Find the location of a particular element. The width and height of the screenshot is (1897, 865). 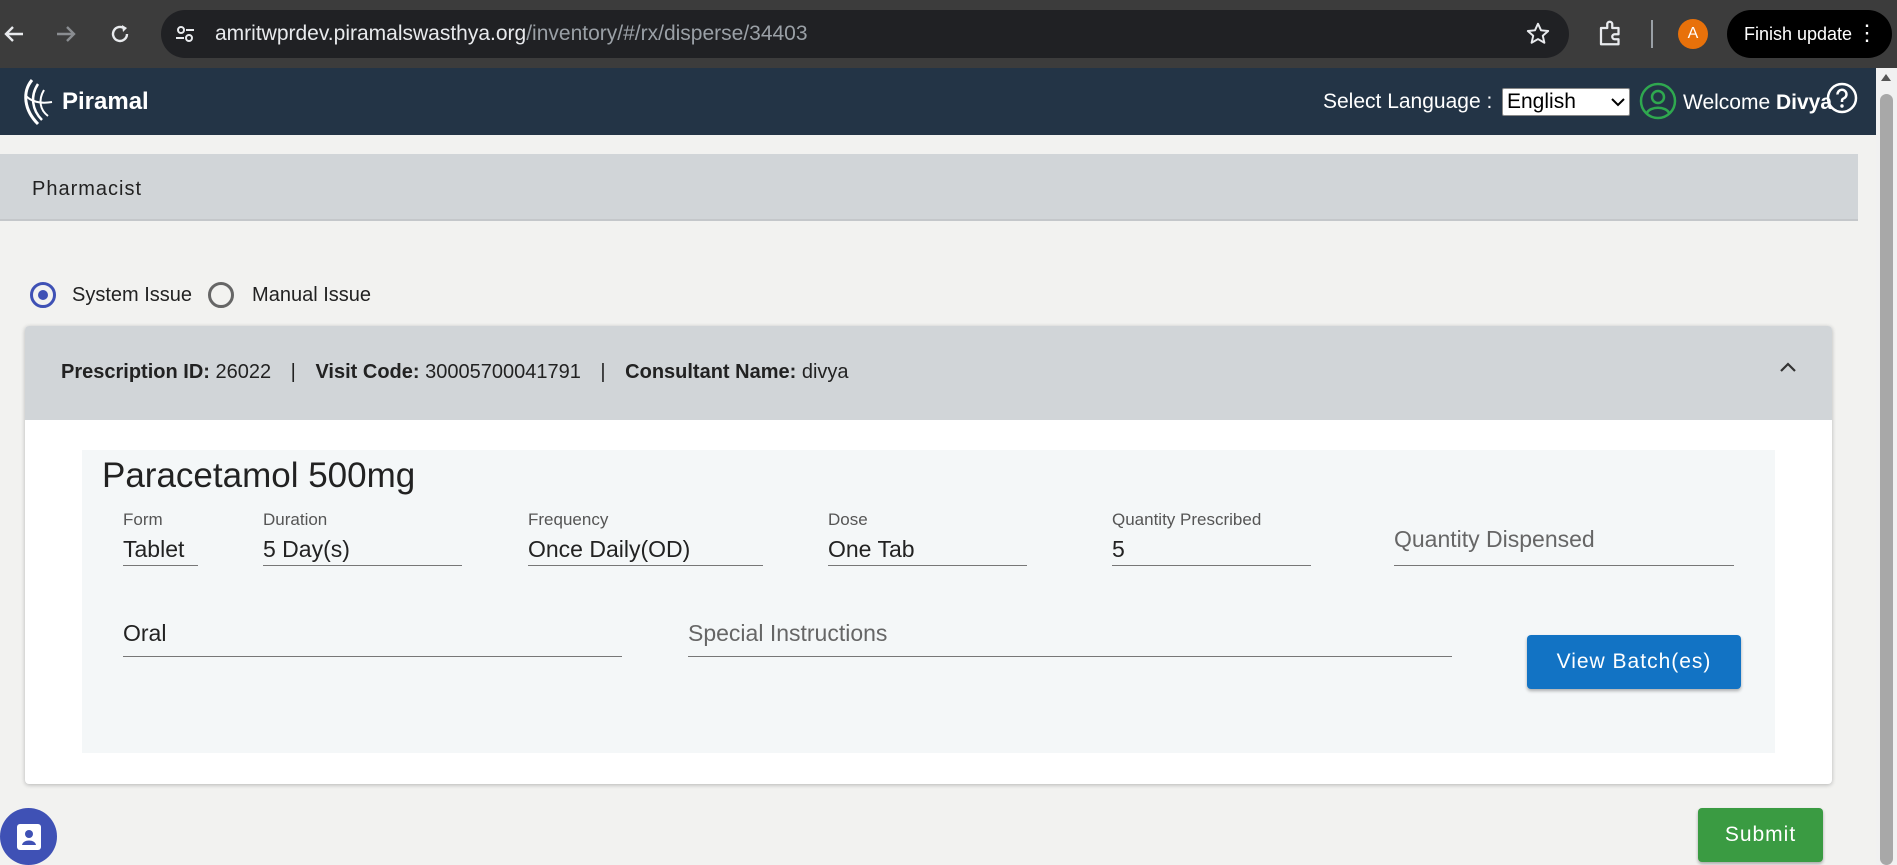

chevron-down-icon is located at coordinates (1618, 102).